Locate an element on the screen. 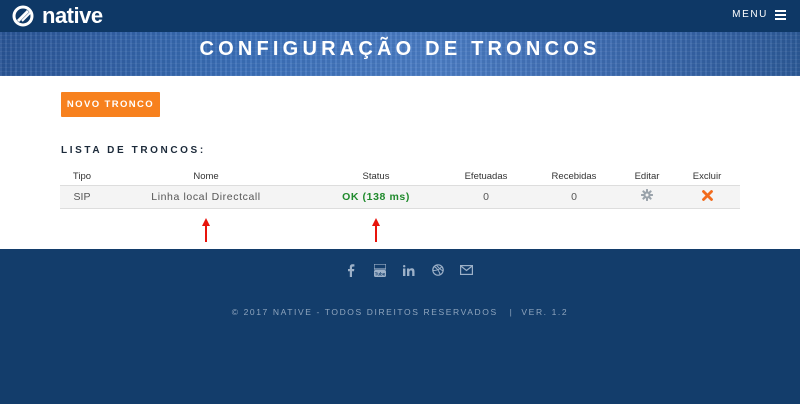 The image size is (800, 404). menu-button: MENU is located at coordinates (759, 14).